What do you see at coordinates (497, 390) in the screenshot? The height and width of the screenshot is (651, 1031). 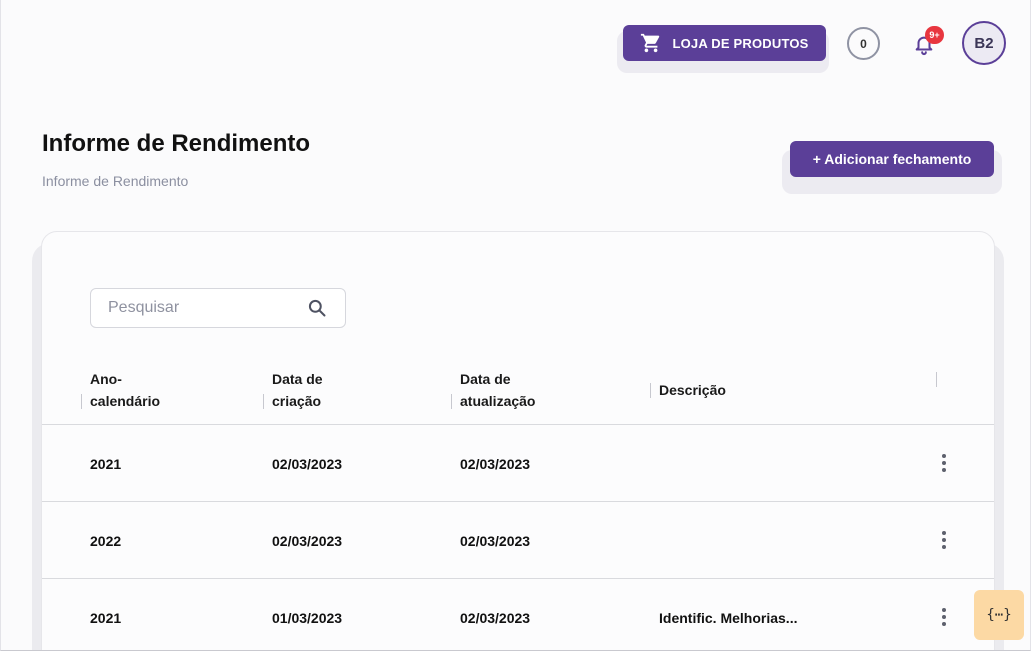 I see `column-header-atualizacao: Data de atualização` at bounding box center [497, 390].